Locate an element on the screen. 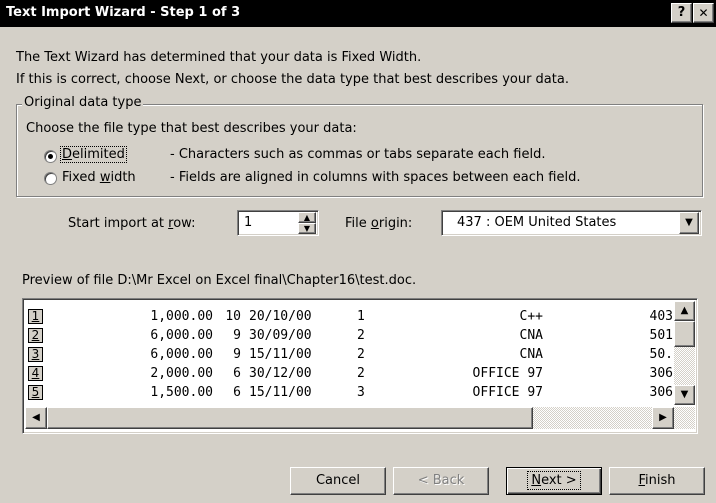 The image size is (716, 503). cancel-button: Cancel is located at coordinates (338, 481).